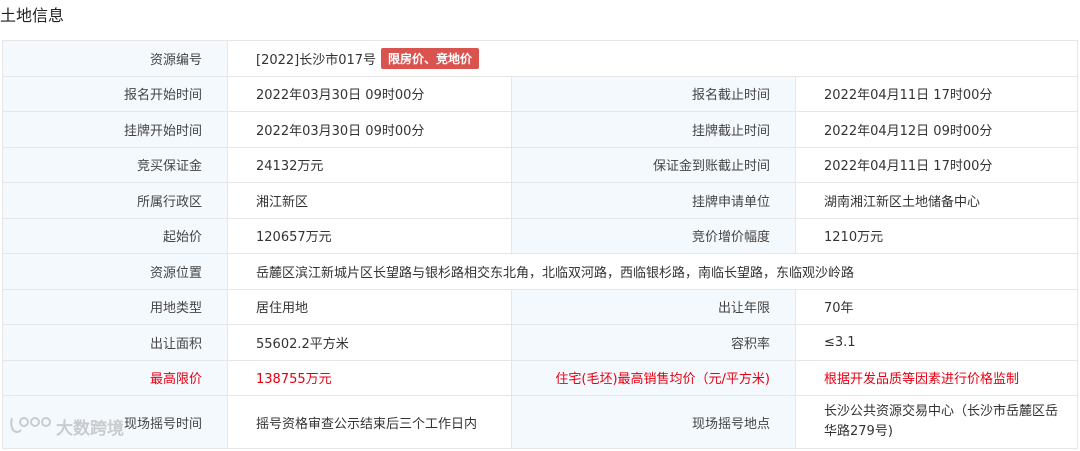 The width and height of the screenshot is (1080, 451). I want to click on field-value: 湘江新区, so click(370, 201).